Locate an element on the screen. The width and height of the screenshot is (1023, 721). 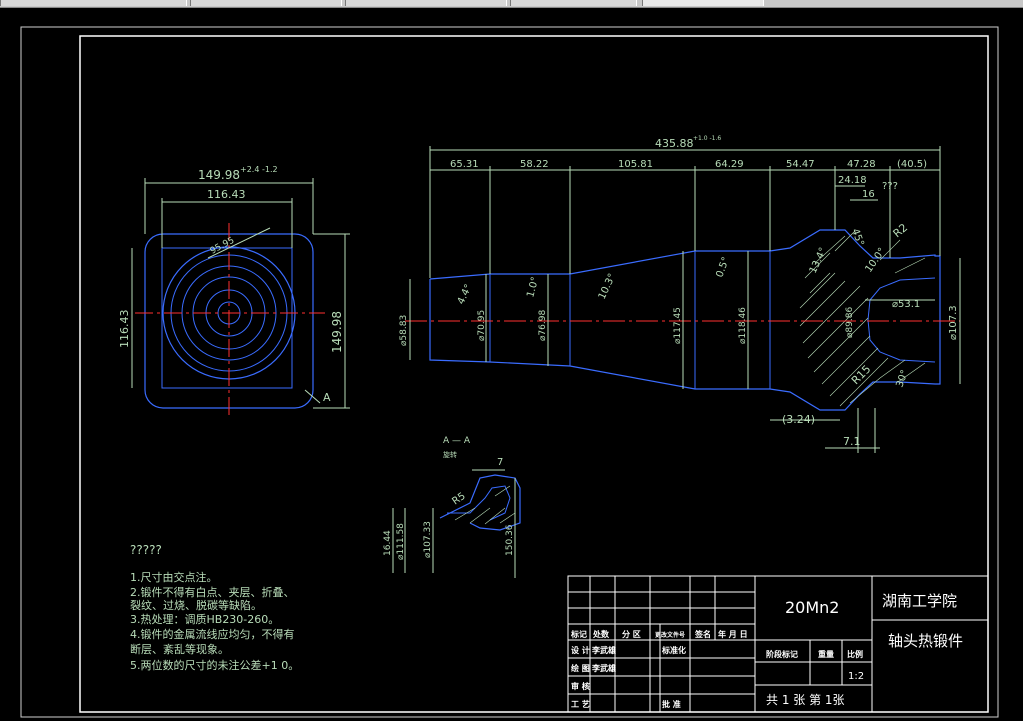
section-mark: A is located at coordinates (327, 397).